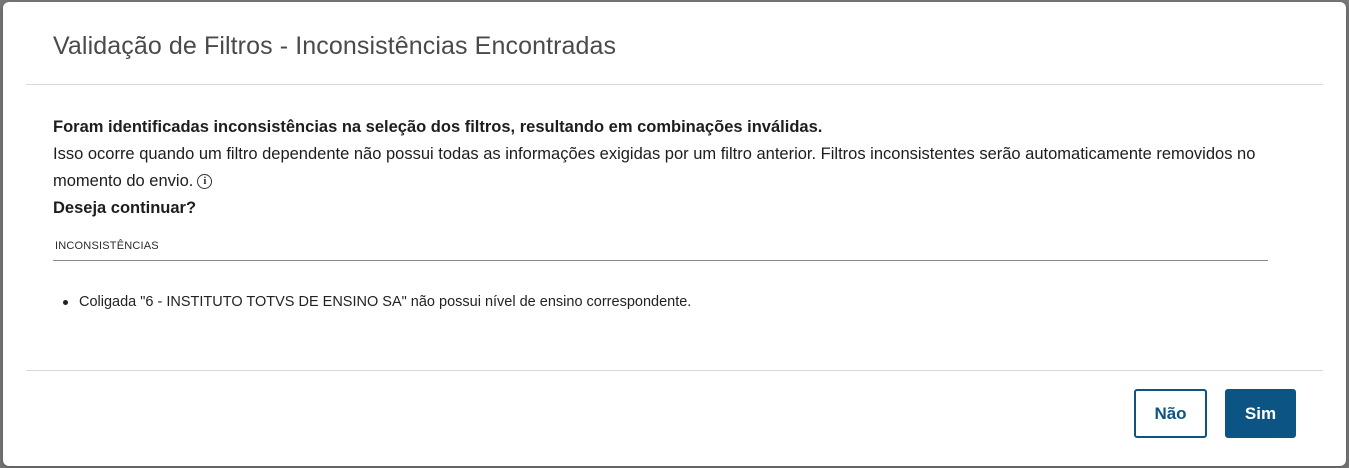 Image resolution: width=1349 pixels, height=468 pixels. Describe the element at coordinates (205, 181) in the screenshot. I see `info-circle-icon: i` at that location.